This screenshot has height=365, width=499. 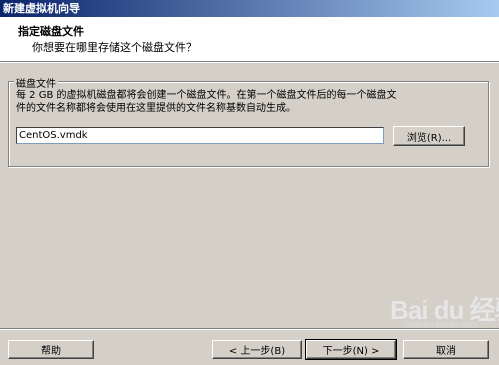 What do you see at coordinates (444, 310) in the screenshot?
I see `baidu-jingyan-watermark: Bai du 经验 jingyan.baidu.com` at bounding box center [444, 310].